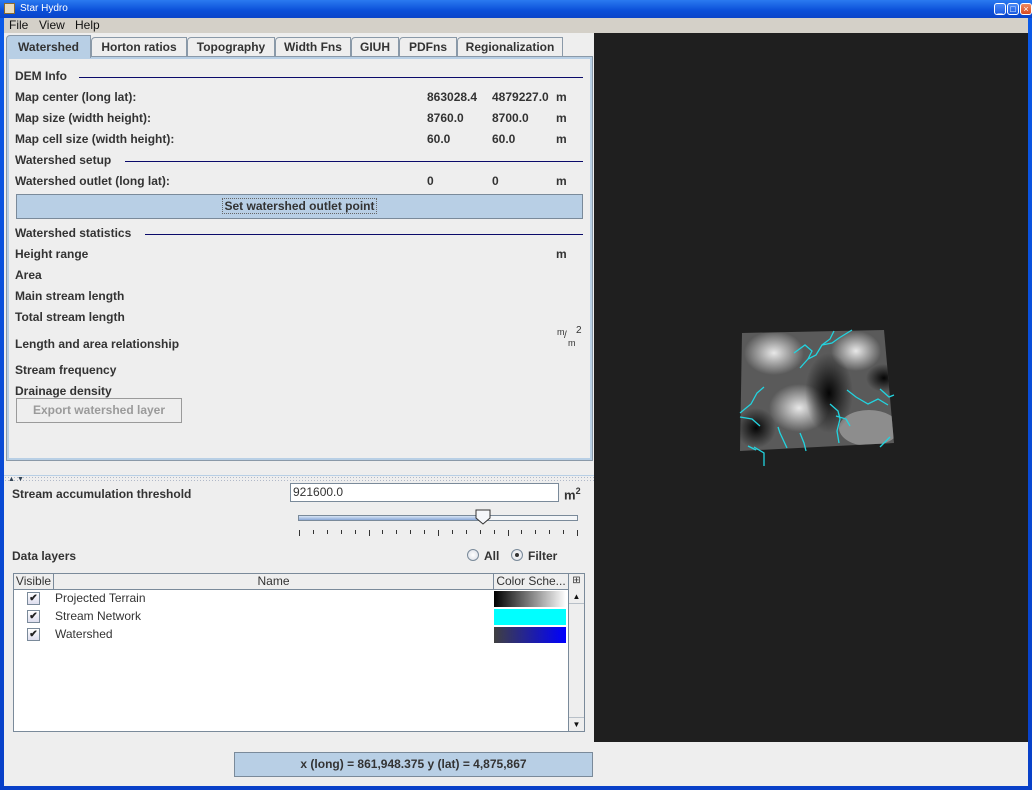 This screenshot has height=790, width=1032. Describe the element at coordinates (44, 556) in the screenshot. I see `data-layers-label: Data layers` at that location.